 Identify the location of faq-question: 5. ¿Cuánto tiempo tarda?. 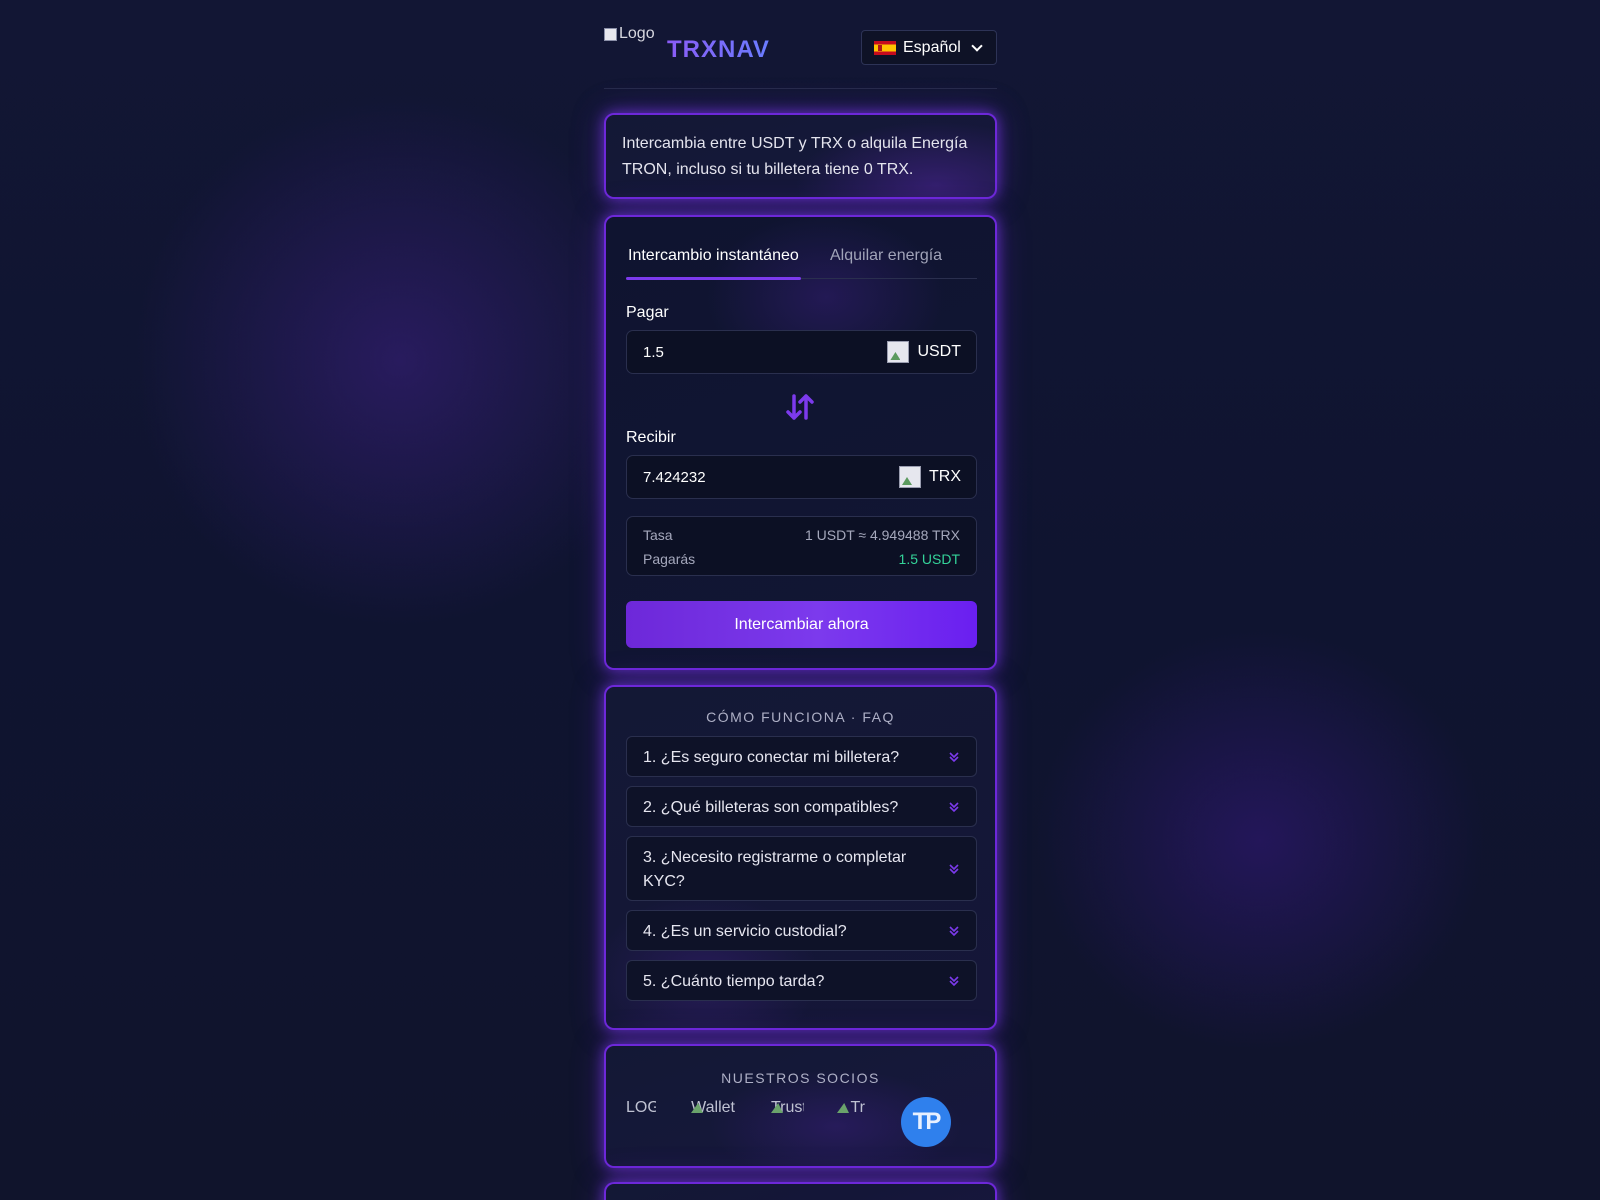
(734, 981).